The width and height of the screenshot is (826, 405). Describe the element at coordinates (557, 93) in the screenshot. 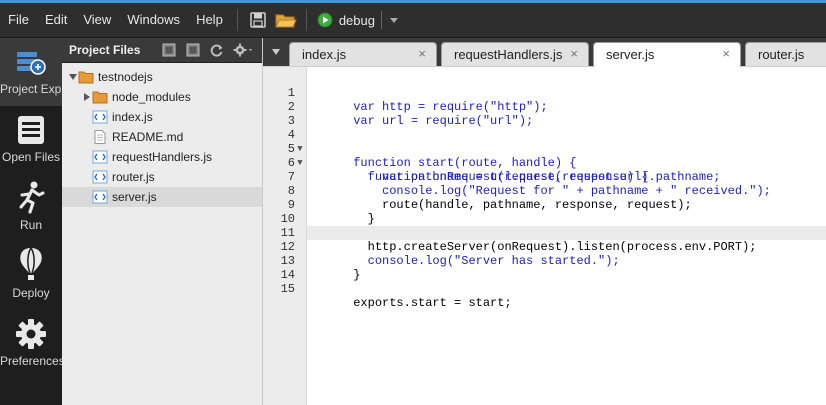

I see `code-line: 1 var http = require("http");` at that location.